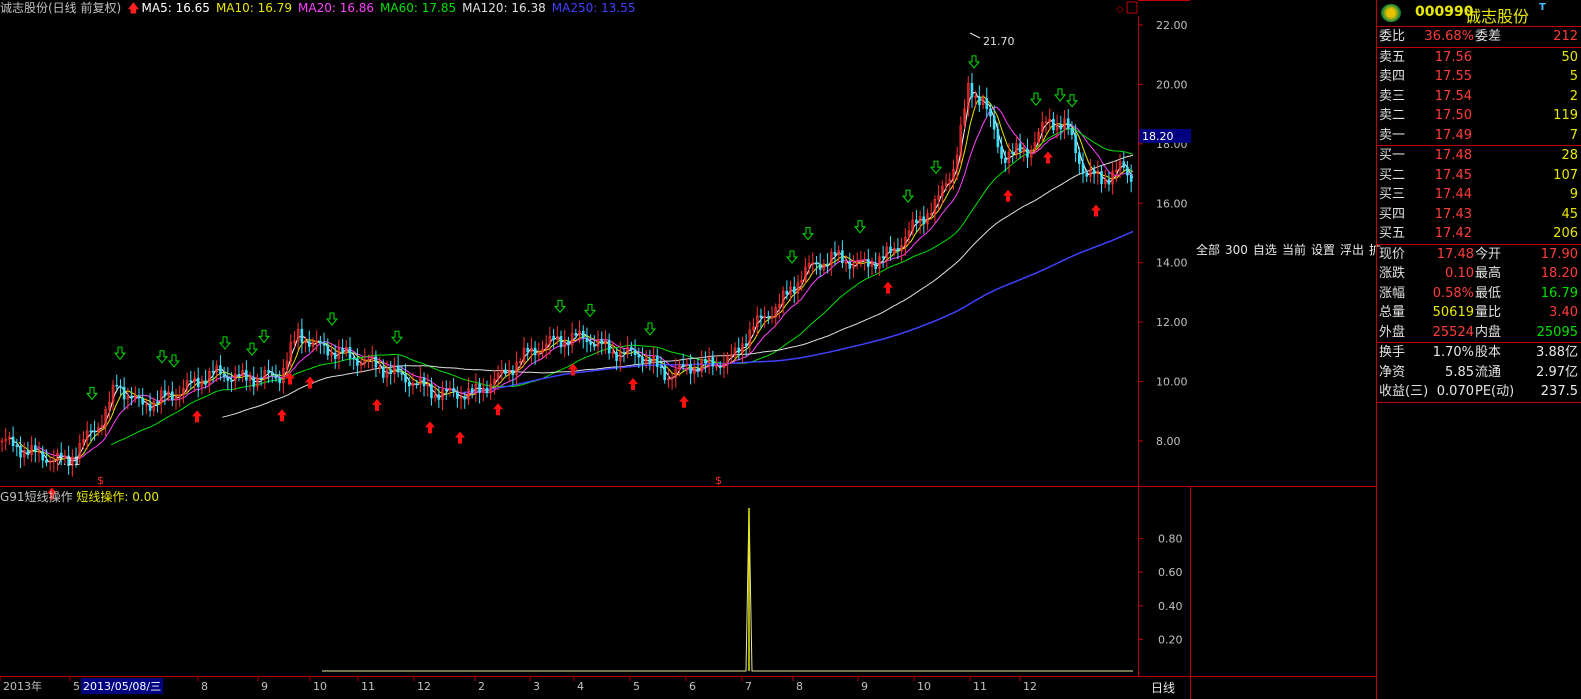  I want to click on toolbar-300: 300, so click(1236, 250).